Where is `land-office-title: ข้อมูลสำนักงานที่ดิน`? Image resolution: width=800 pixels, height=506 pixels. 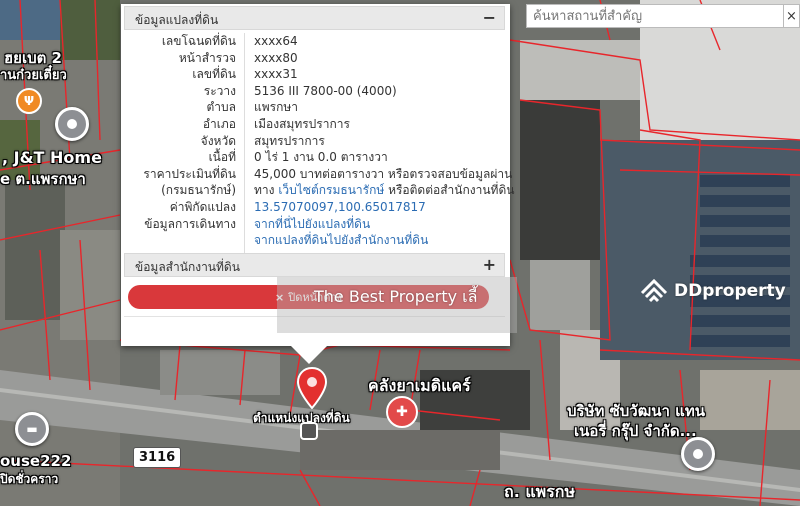
land-office-title: ข้อมูลสำนักงานที่ดิน is located at coordinates (187, 267).